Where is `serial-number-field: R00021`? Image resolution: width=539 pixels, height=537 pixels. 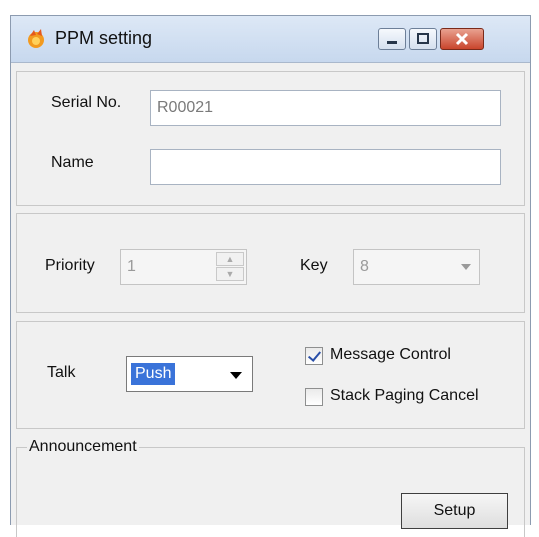 serial-number-field: R00021 is located at coordinates (325, 108).